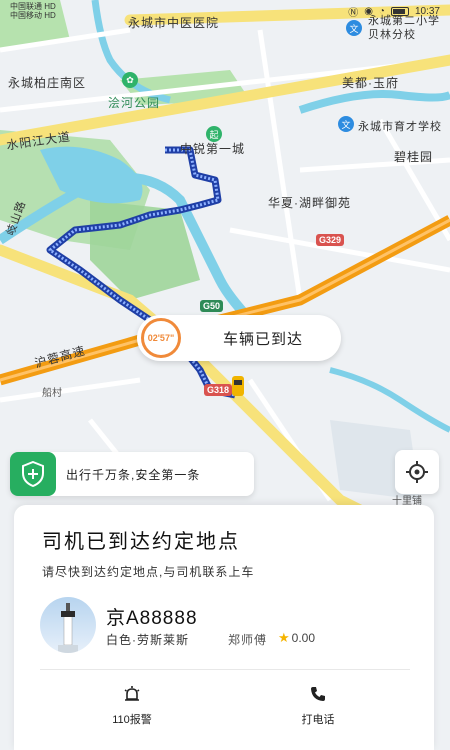 The height and width of the screenshot is (750, 450). What do you see at coordinates (147, 640) in the screenshot?
I see `car-model: 白色·劳斯莱斯` at bounding box center [147, 640].